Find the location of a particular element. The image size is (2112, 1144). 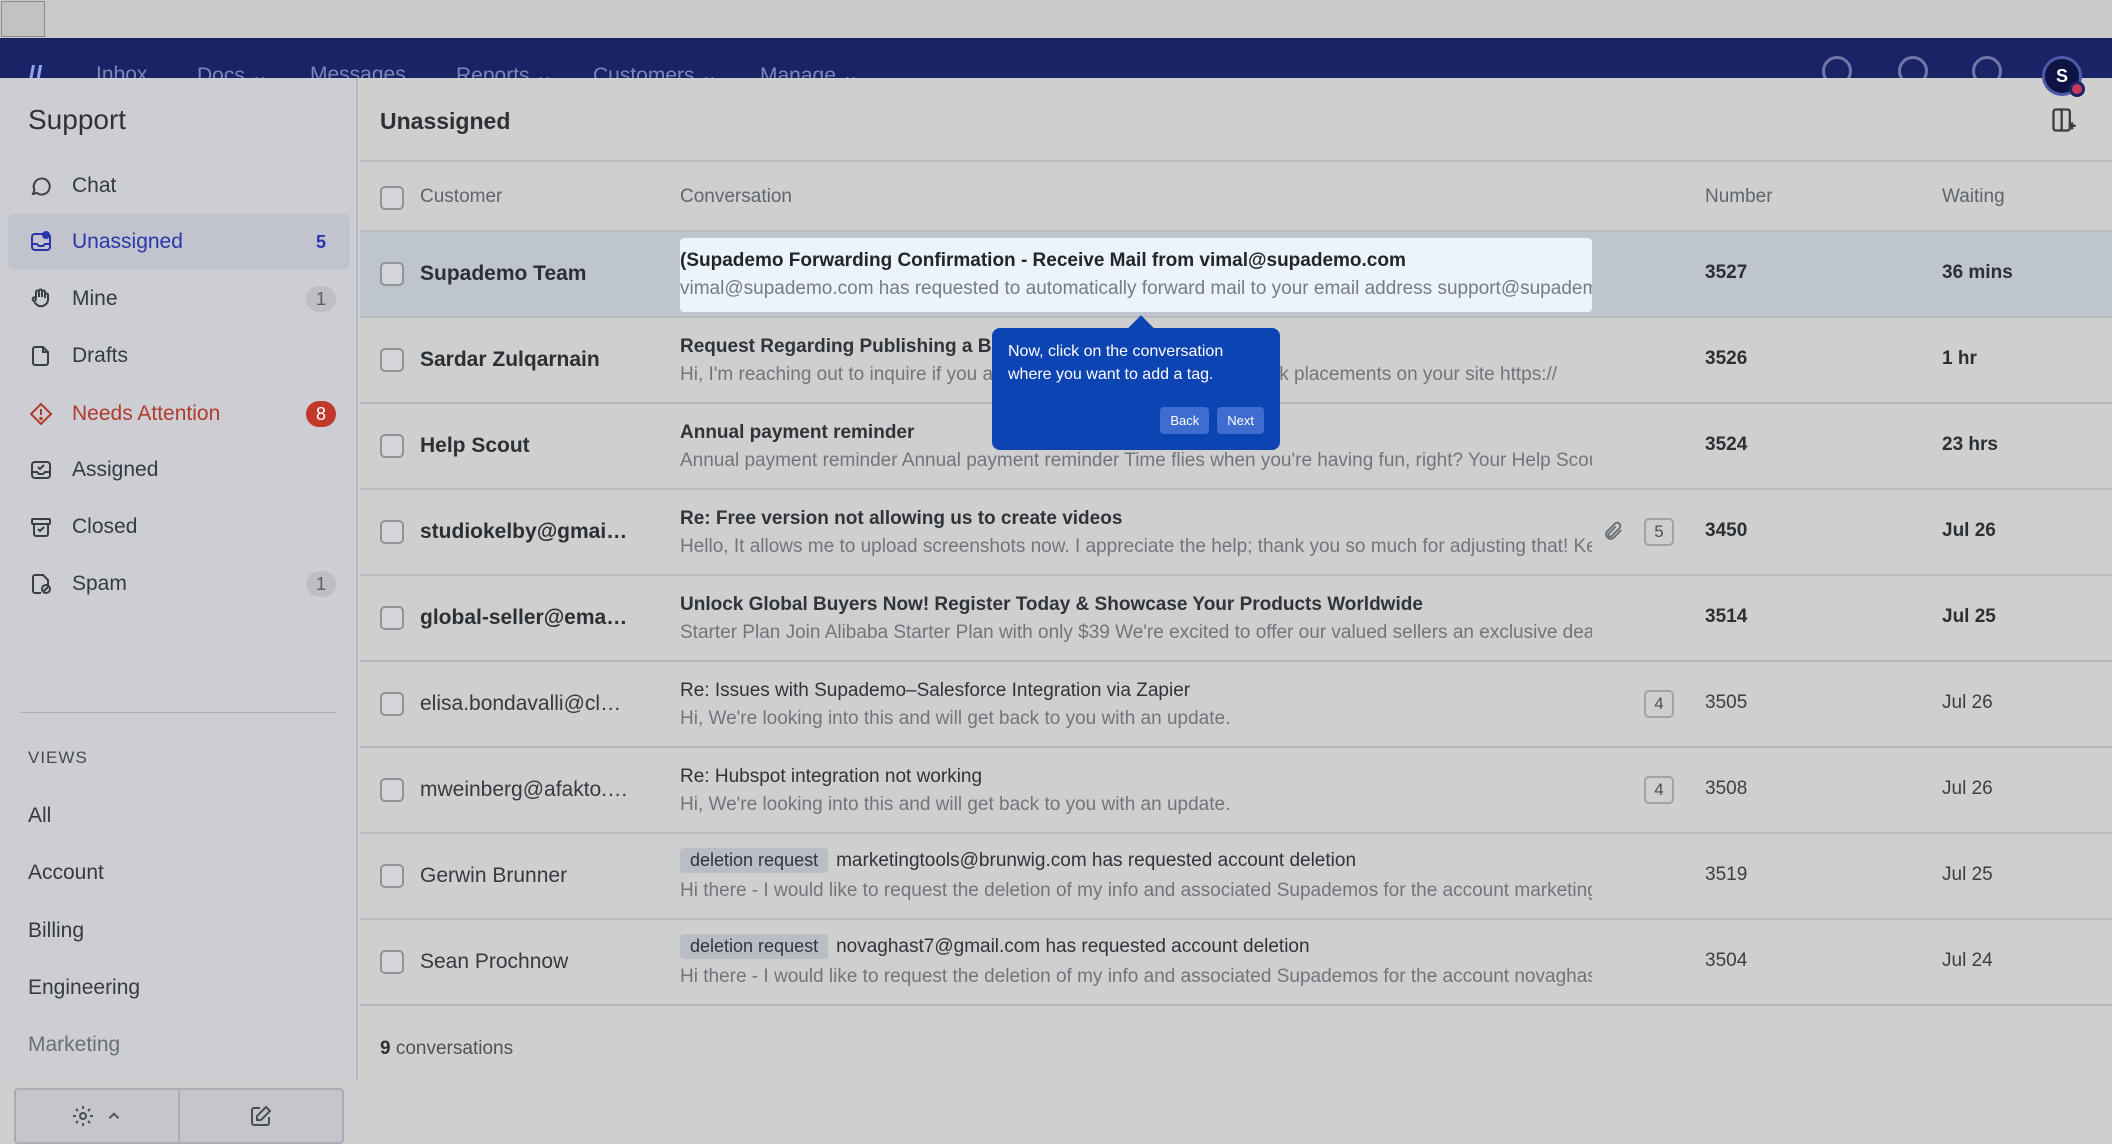

column-customer: Customer is located at coordinates (461, 197).